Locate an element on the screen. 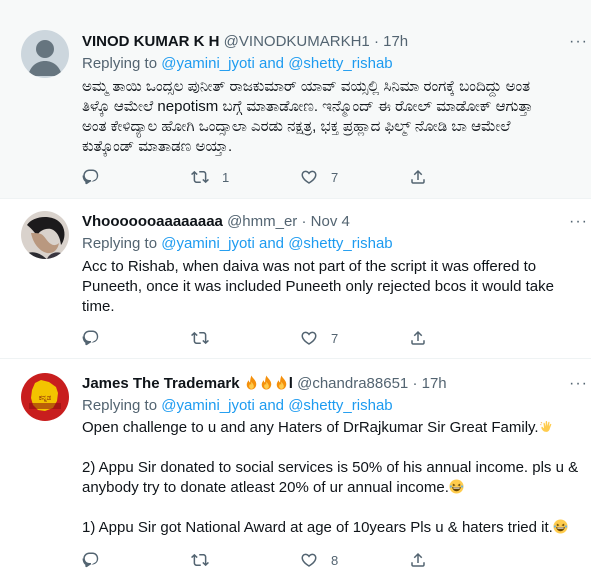  user-handle: @chandra88651 is located at coordinates (352, 383).